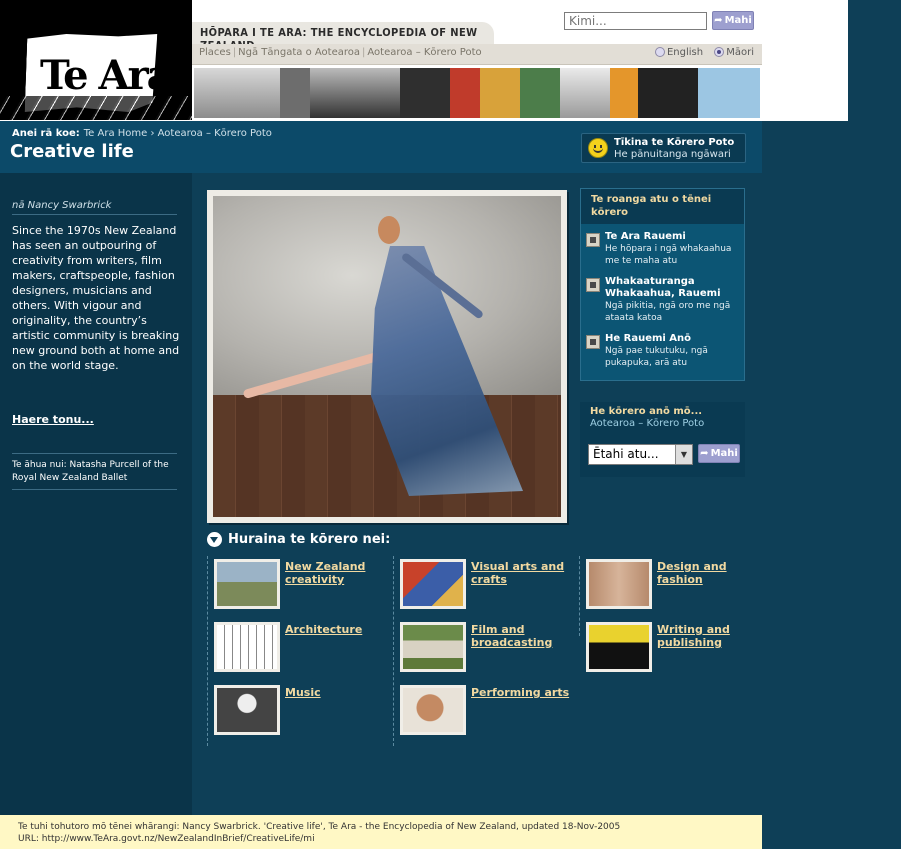 This screenshot has height=849, width=901. I want to click on resource-desc: Ngā pikitia, ngā oro me ngā ataata katoa, so click(668, 312).